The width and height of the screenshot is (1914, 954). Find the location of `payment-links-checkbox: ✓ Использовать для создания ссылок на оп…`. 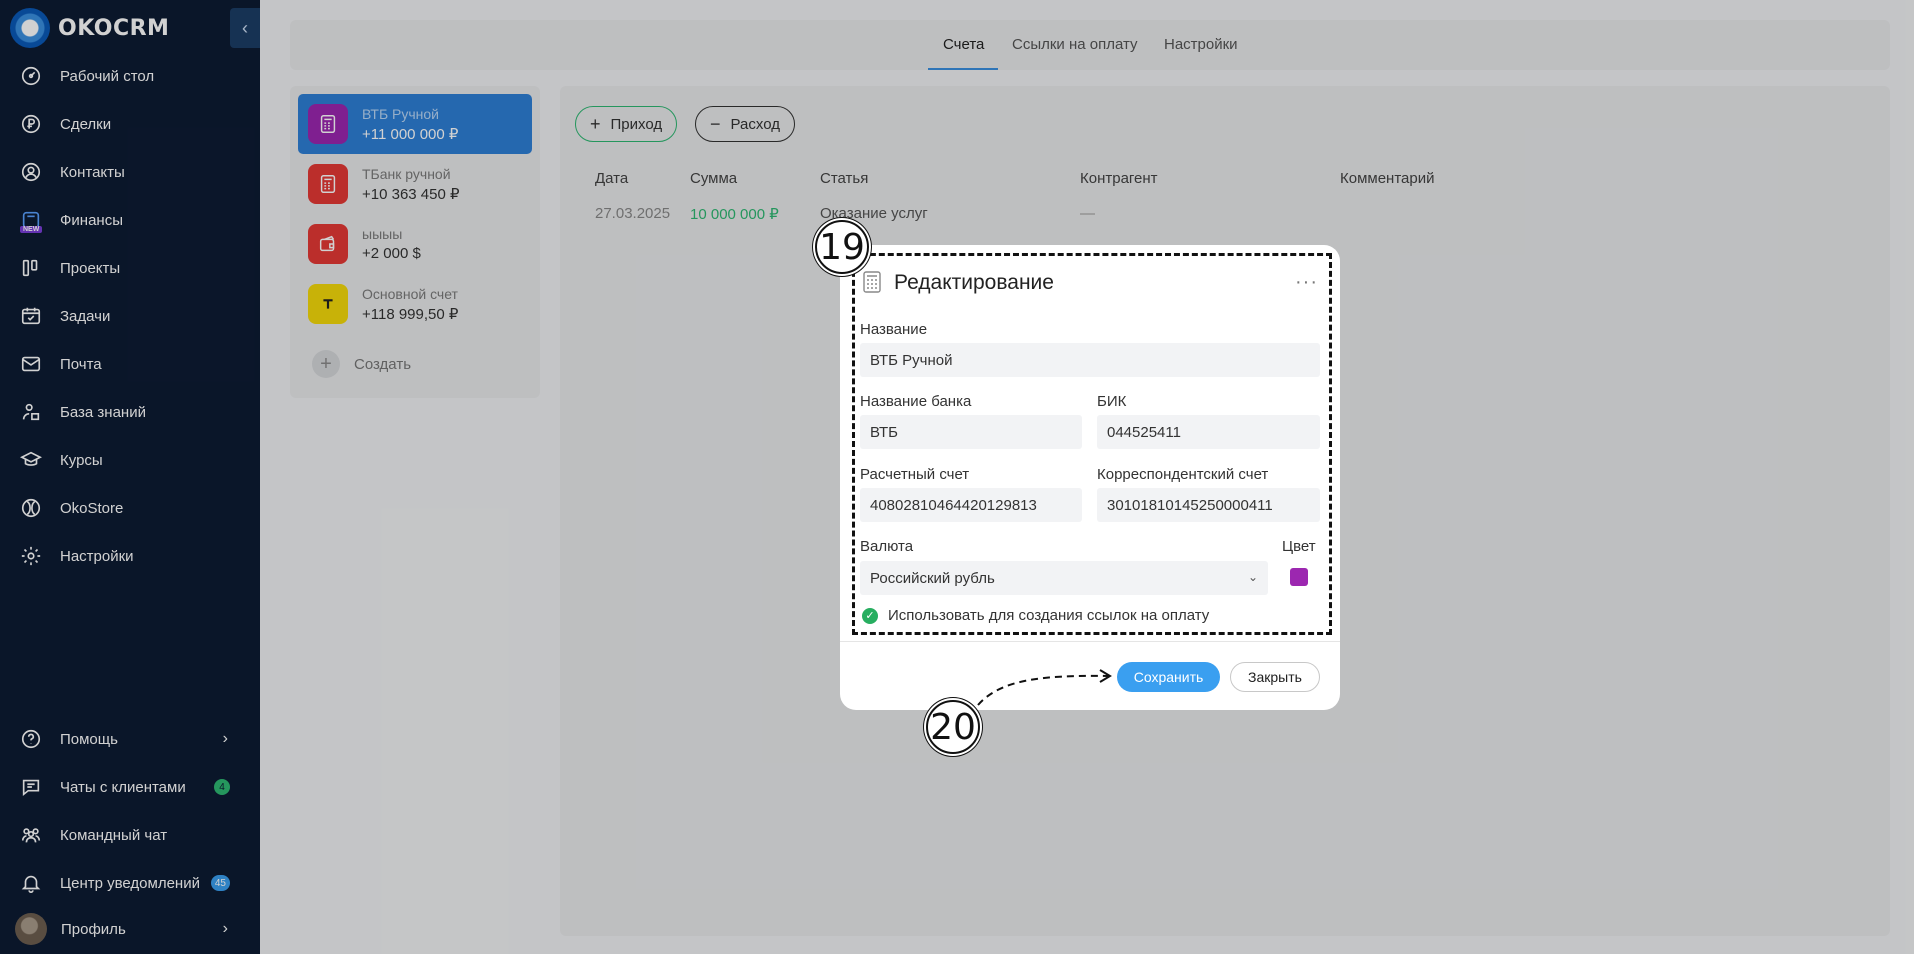

payment-links-checkbox: ✓ Использовать для создания ссылок на оп… is located at coordinates (1035, 615).